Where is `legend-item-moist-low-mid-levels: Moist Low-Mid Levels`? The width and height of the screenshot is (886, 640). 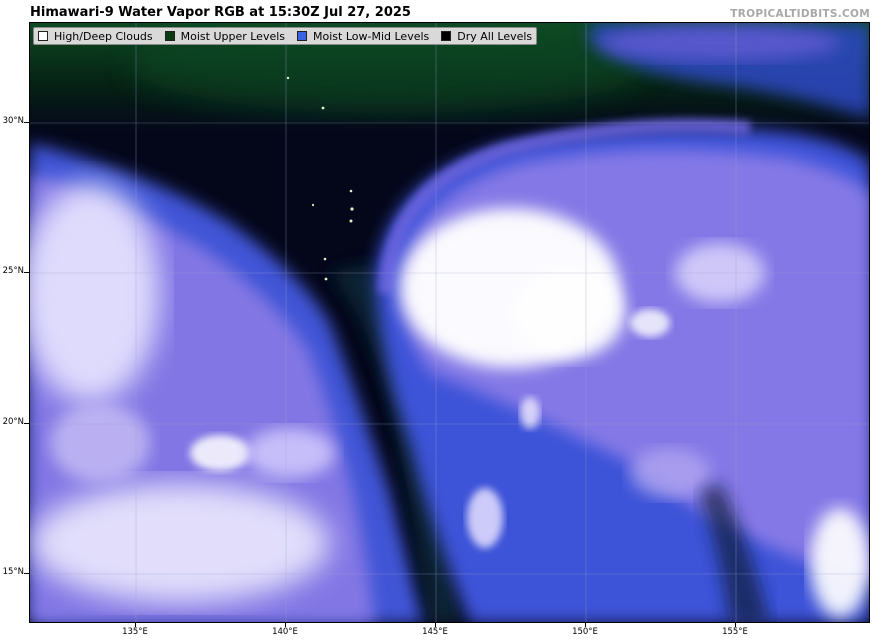
legend-item-moist-low-mid-levels: Moist Low-Mid Levels is located at coordinates (363, 36).